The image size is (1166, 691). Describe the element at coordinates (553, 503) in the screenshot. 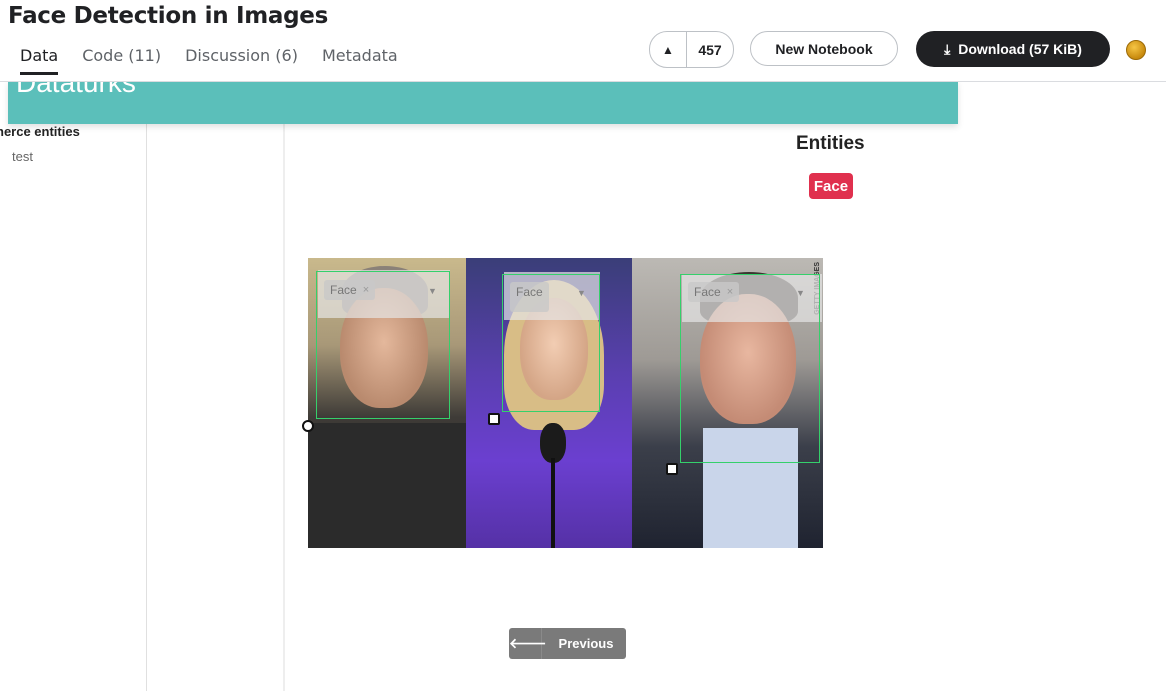

I see `microphone-stand` at that location.